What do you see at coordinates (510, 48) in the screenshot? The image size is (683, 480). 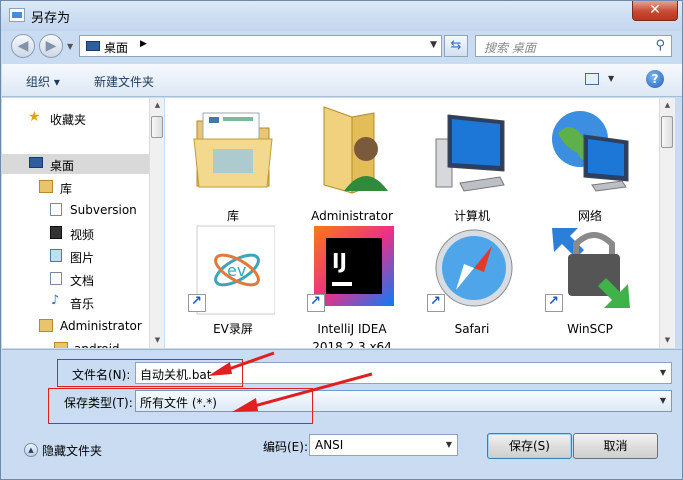 I see `search-placeholder: 搜索 桌面` at bounding box center [510, 48].